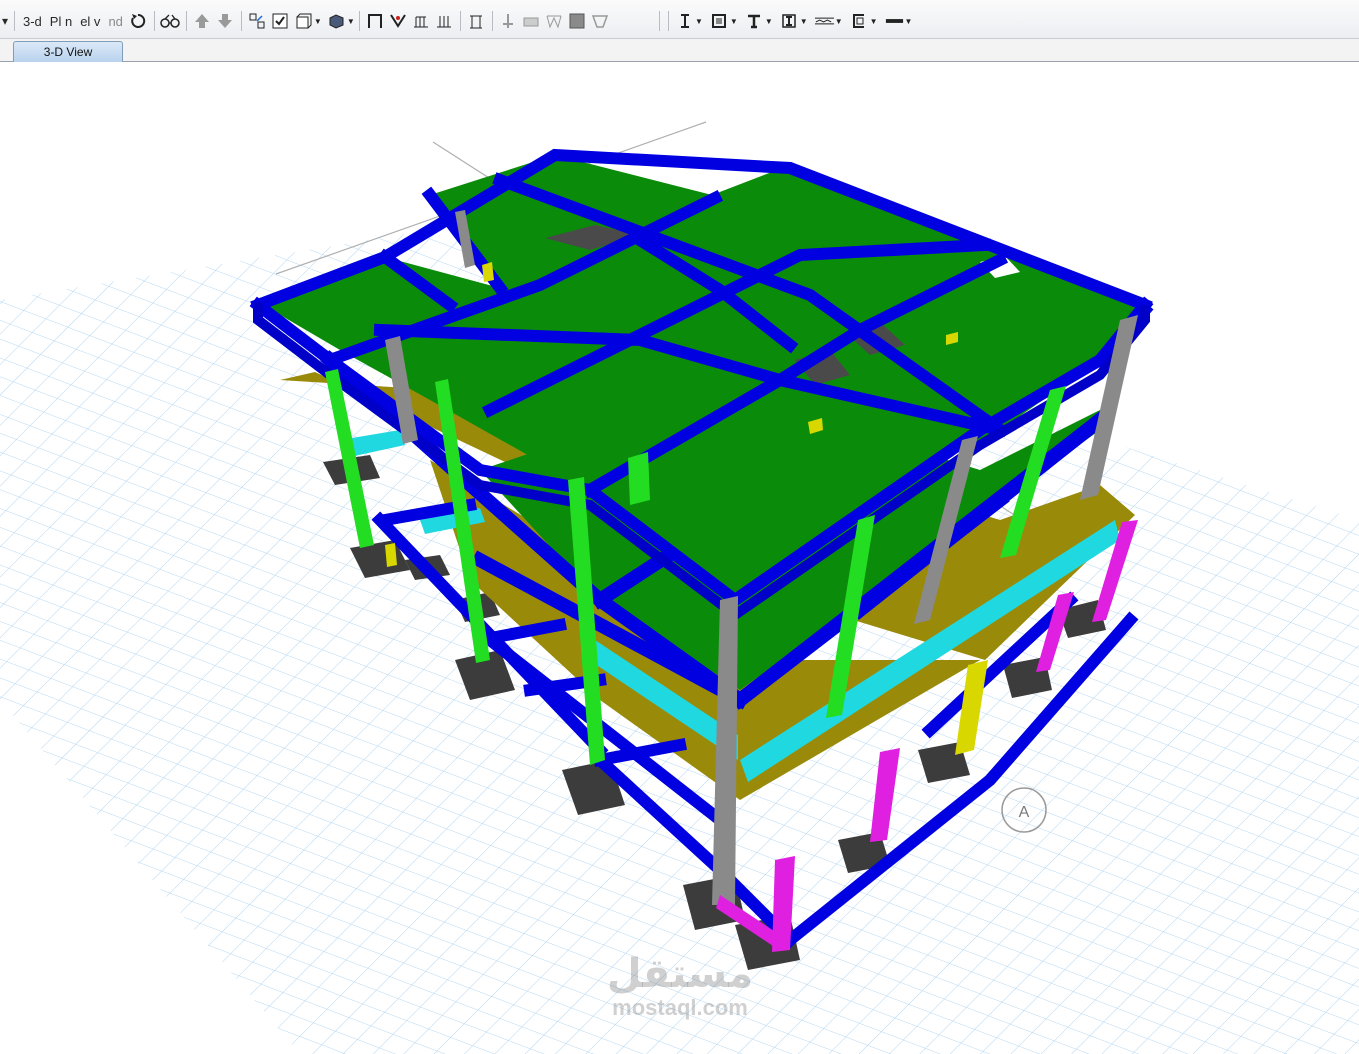 The image size is (1359, 1054). I want to click on draw-wall-icon, so click(444, 21).